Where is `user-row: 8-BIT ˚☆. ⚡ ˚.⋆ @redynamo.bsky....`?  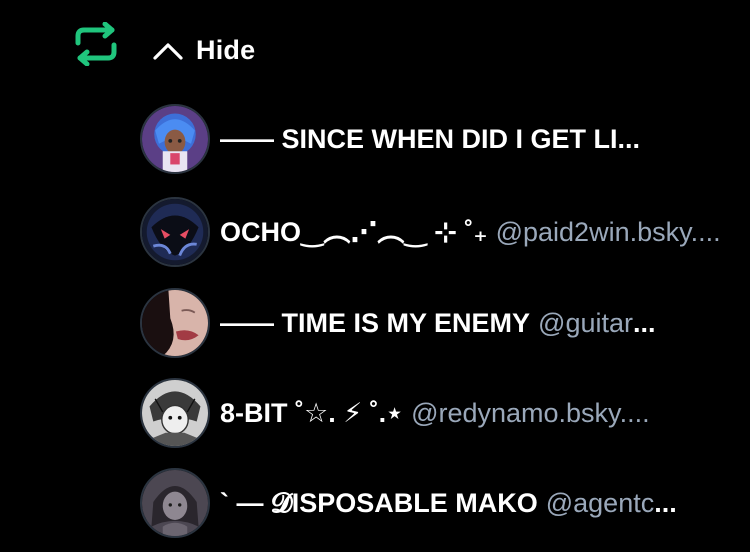
user-row: 8-BIT ˚☆. ⚡ ˚.⋆ @redynamo.bsky.... is located at coordinates (440, 413).